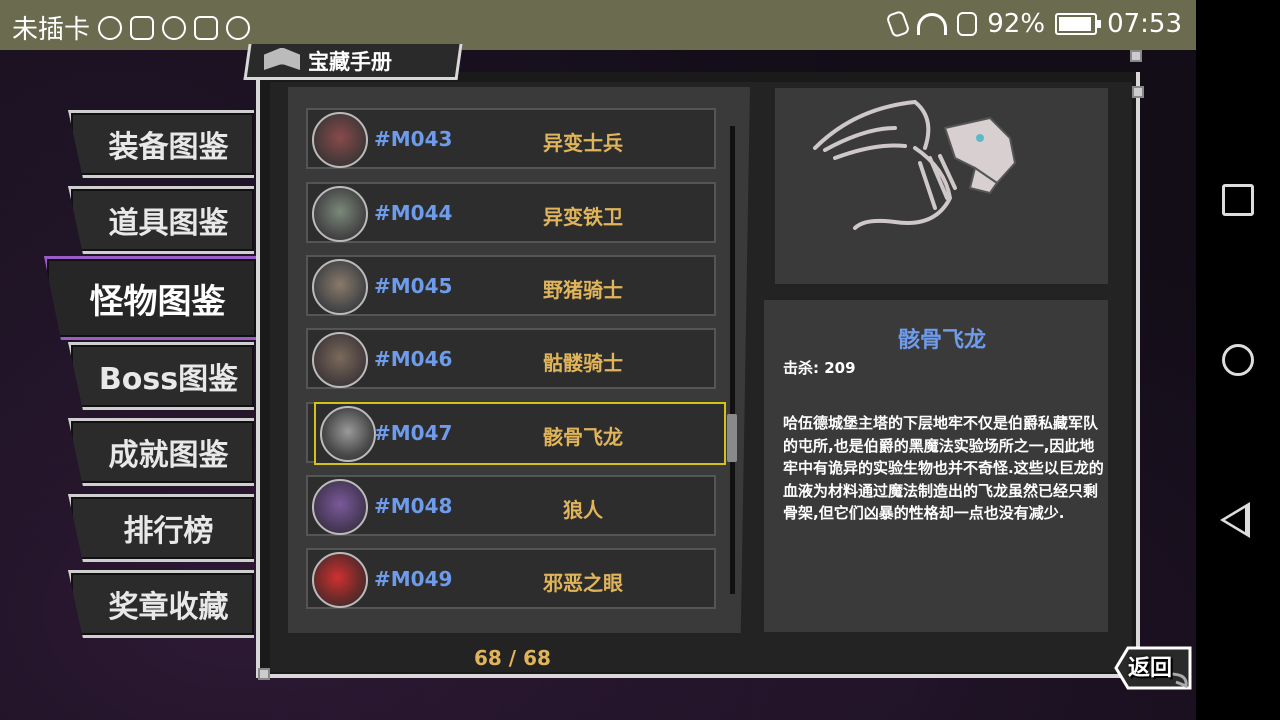 This screenshot has width=1280, height=720. I want to click on monster-name: 狼人, so click(583, 510).